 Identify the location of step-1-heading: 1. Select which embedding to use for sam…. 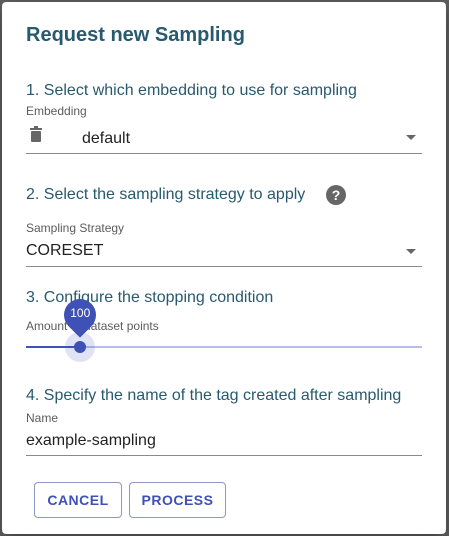
(191, 90).